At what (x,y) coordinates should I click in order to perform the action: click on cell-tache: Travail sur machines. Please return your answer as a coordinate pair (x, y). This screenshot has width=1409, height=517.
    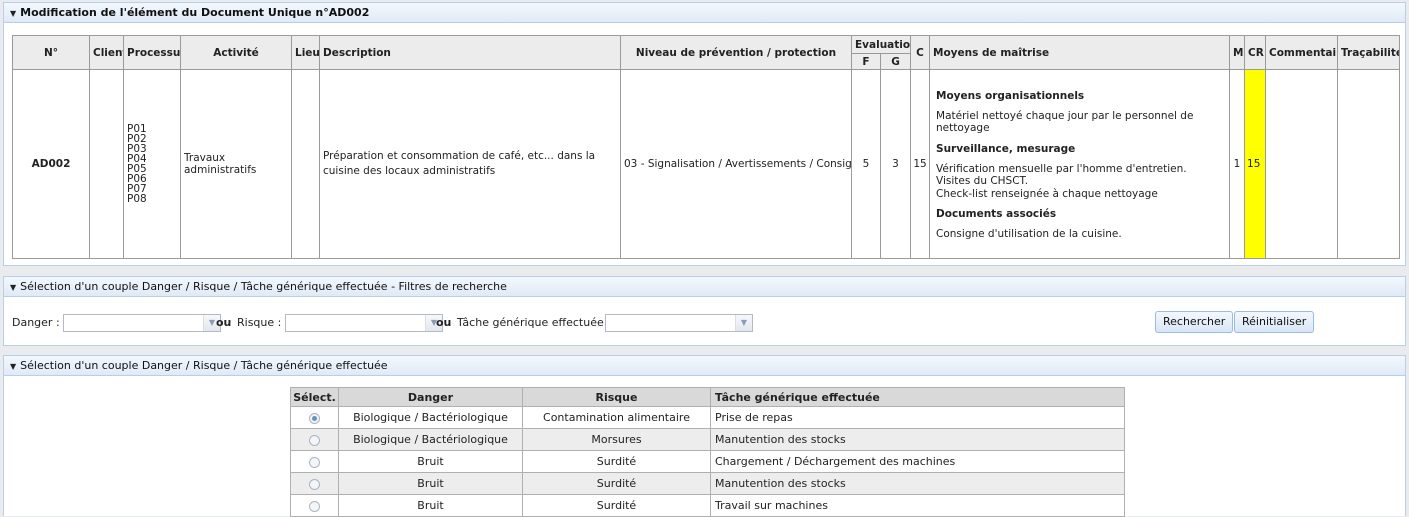
    Looking at the image, I should click on (917, 505).